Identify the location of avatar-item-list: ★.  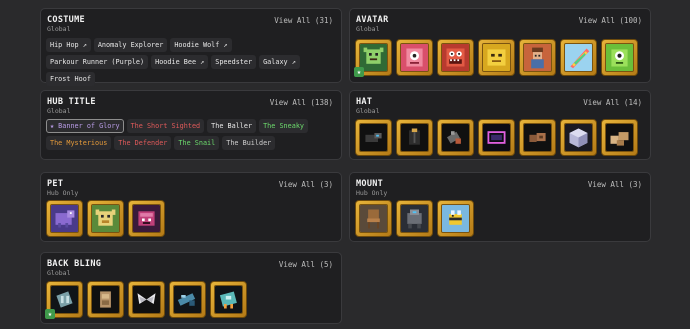
(496, 58).